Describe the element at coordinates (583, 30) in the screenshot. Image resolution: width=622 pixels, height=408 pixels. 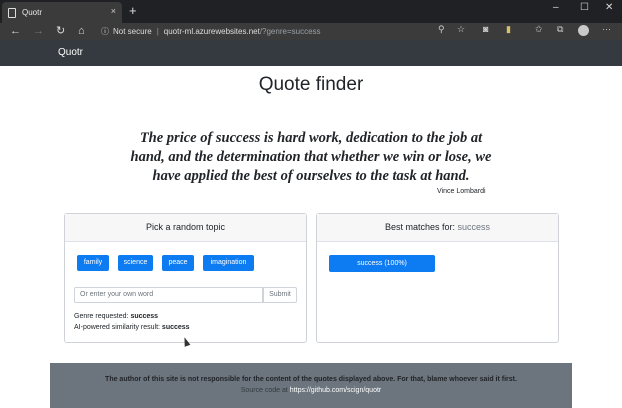
I see `profile-avatar` at that location.